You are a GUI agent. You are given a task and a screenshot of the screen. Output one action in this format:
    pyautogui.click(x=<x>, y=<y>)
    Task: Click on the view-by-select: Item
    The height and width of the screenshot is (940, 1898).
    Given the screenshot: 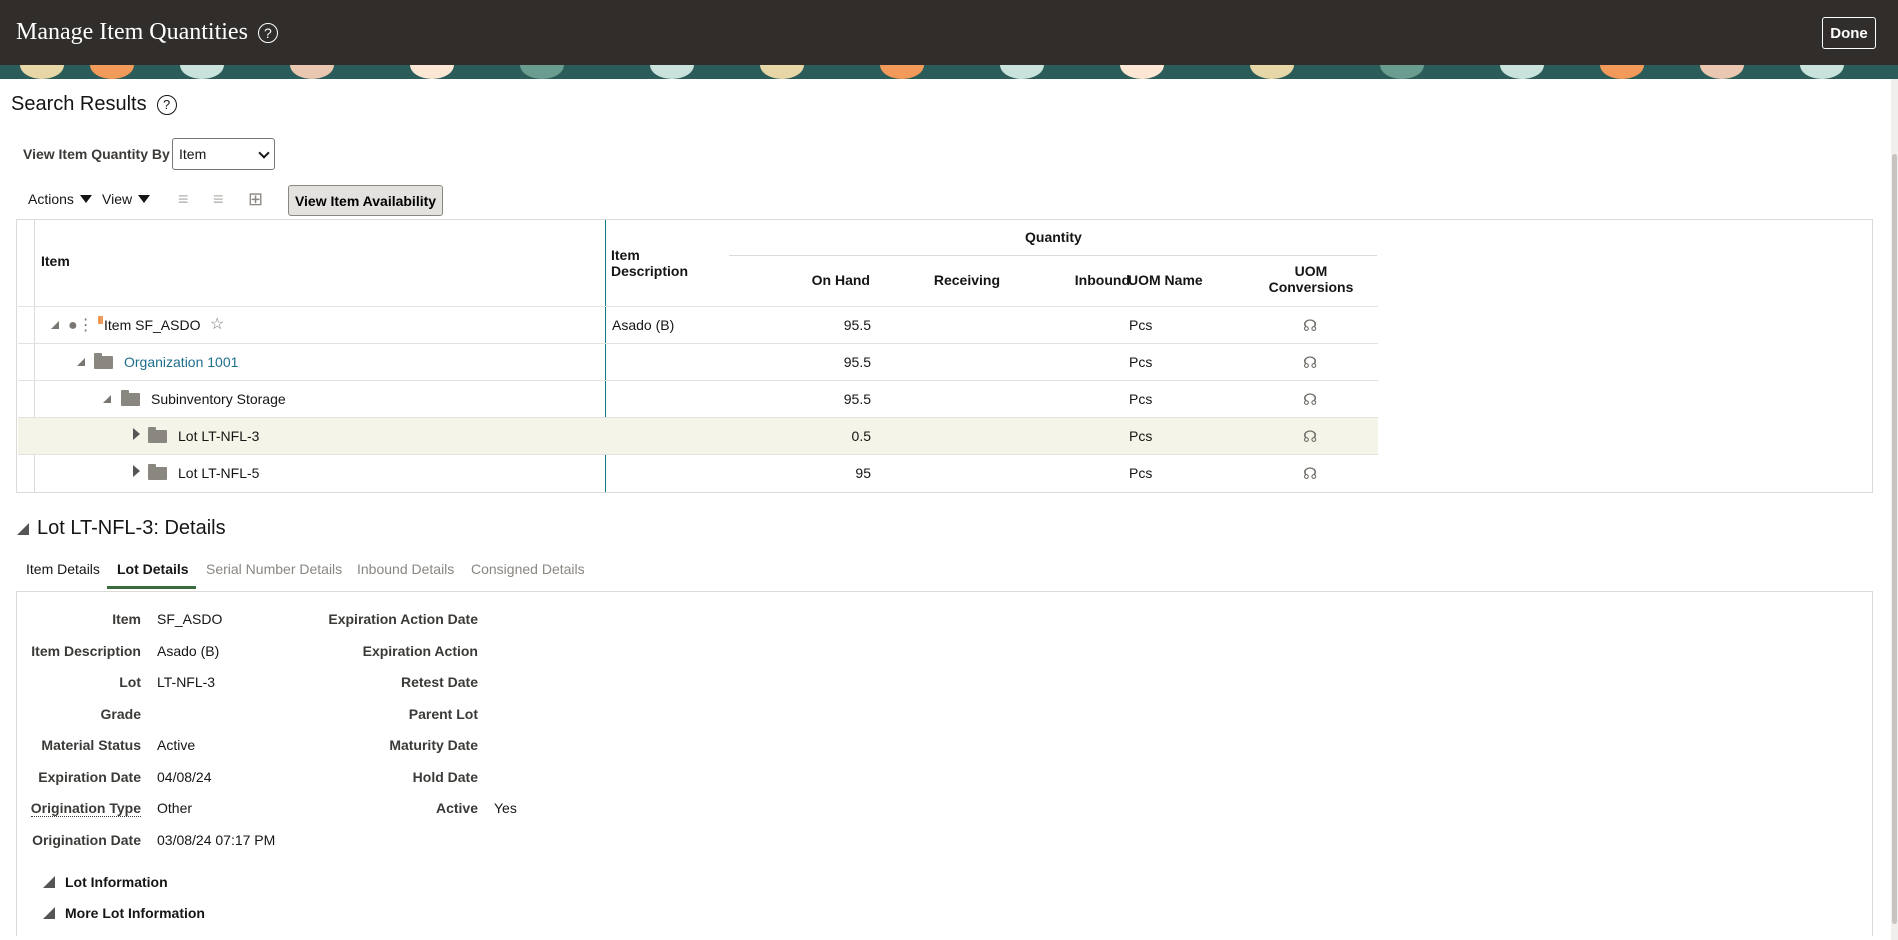 What is the action you would take?
    pyautogui.click(x=223, y=154)
    